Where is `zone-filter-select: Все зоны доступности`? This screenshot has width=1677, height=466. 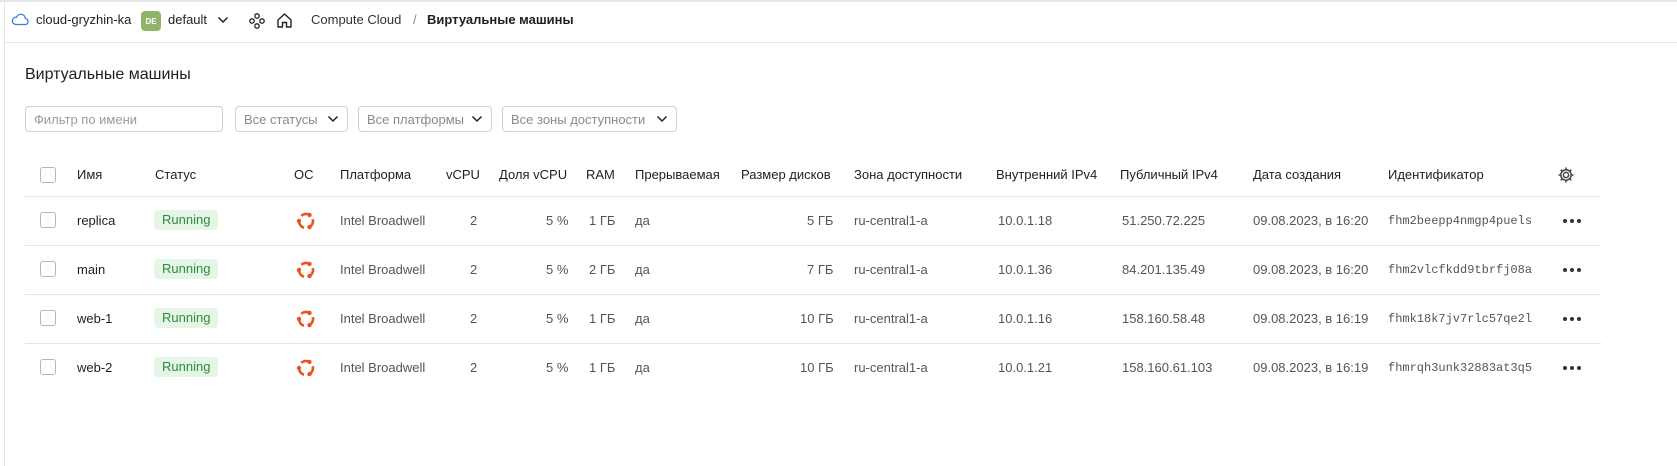 zone-filter-select: Все зоны доступности is located at coordinates (589, 119).